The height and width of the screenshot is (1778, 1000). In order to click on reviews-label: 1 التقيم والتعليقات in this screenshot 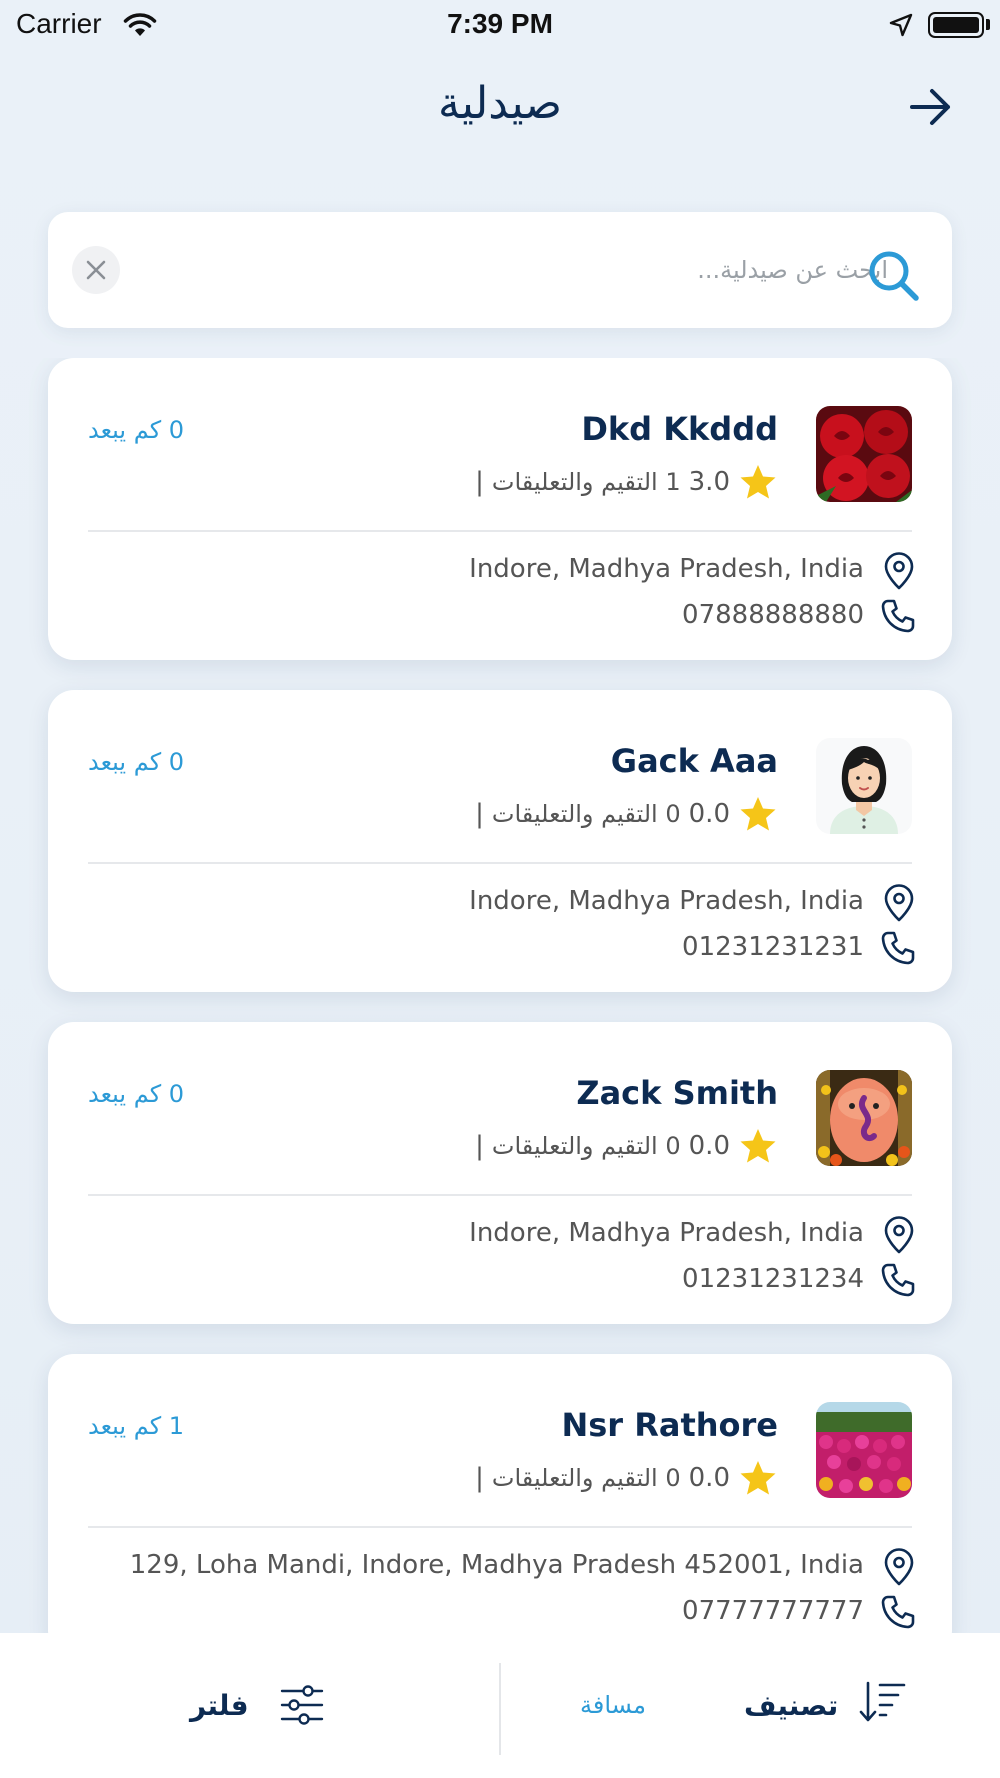, I will do `click(586, 482)`.